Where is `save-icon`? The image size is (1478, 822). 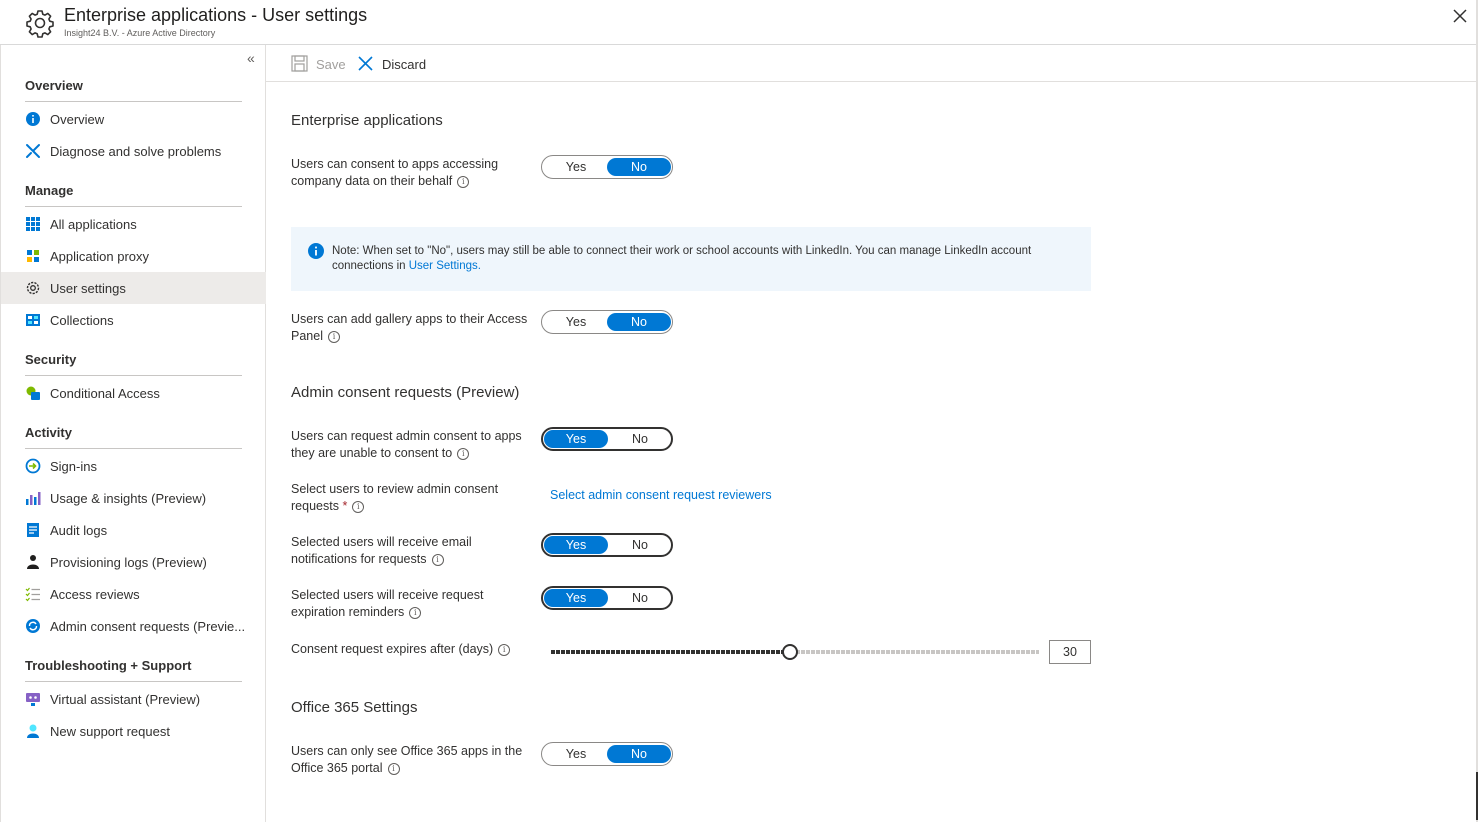 save-icon is located at coordinates (299, 63).